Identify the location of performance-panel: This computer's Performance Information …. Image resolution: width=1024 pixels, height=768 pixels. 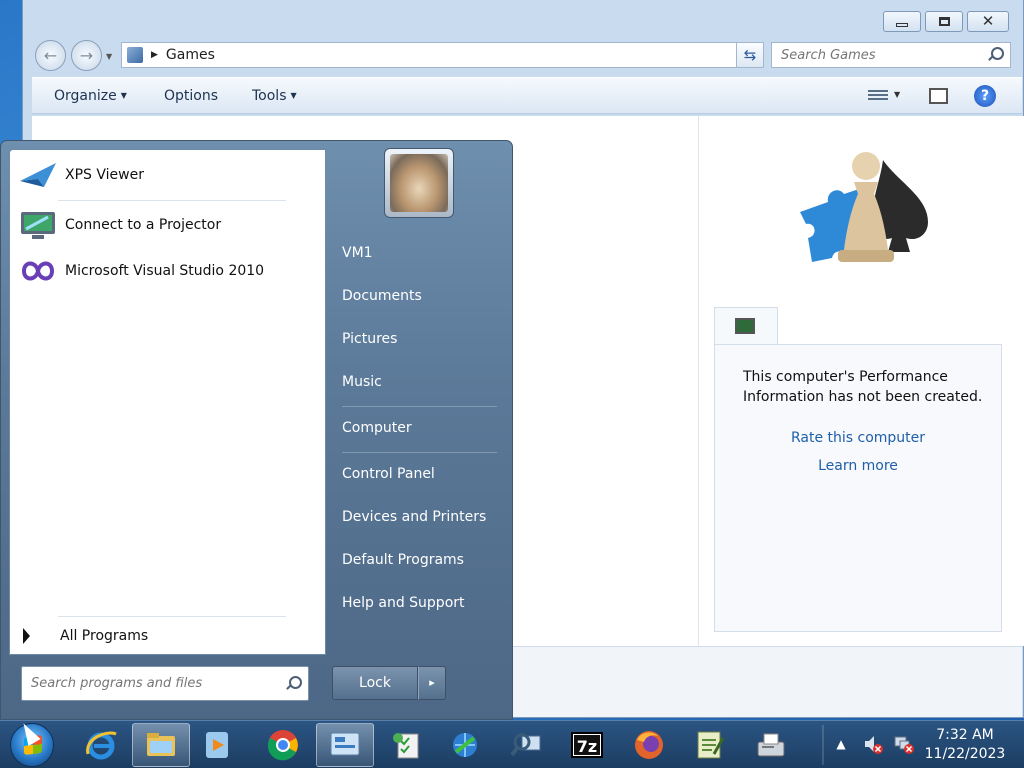
(858, 488).